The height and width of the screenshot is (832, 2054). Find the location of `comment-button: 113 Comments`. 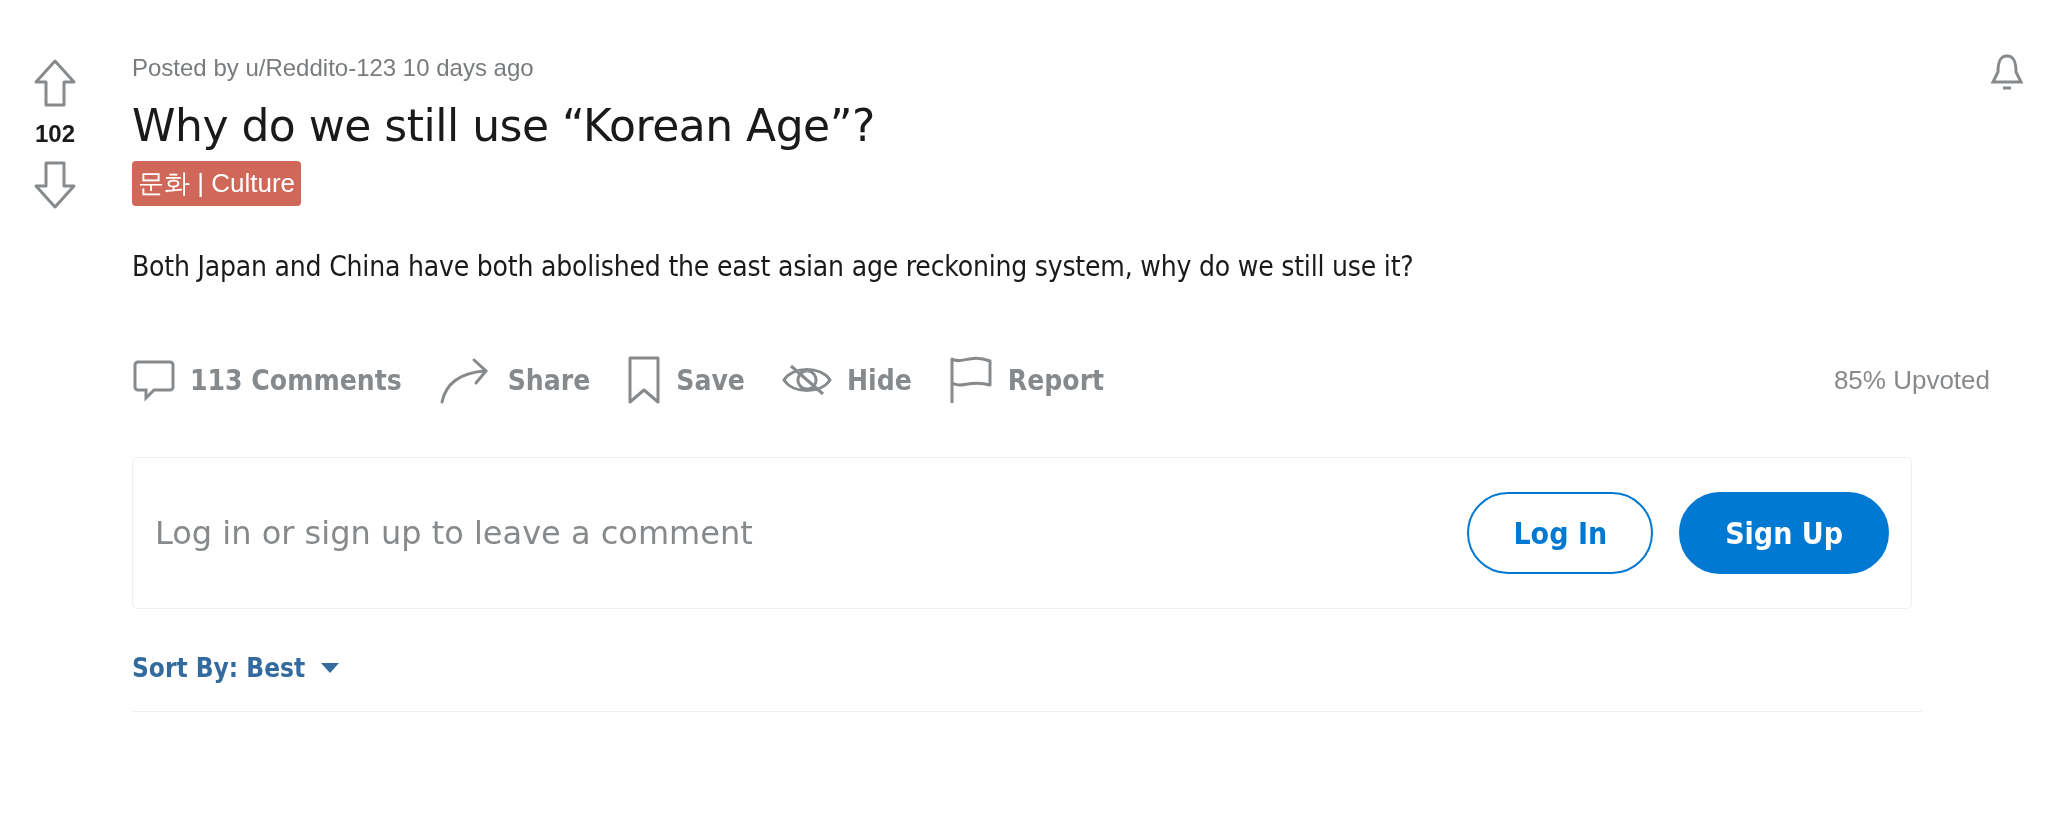

comment-button: 113 Comments is located at coordinates (267, 380).